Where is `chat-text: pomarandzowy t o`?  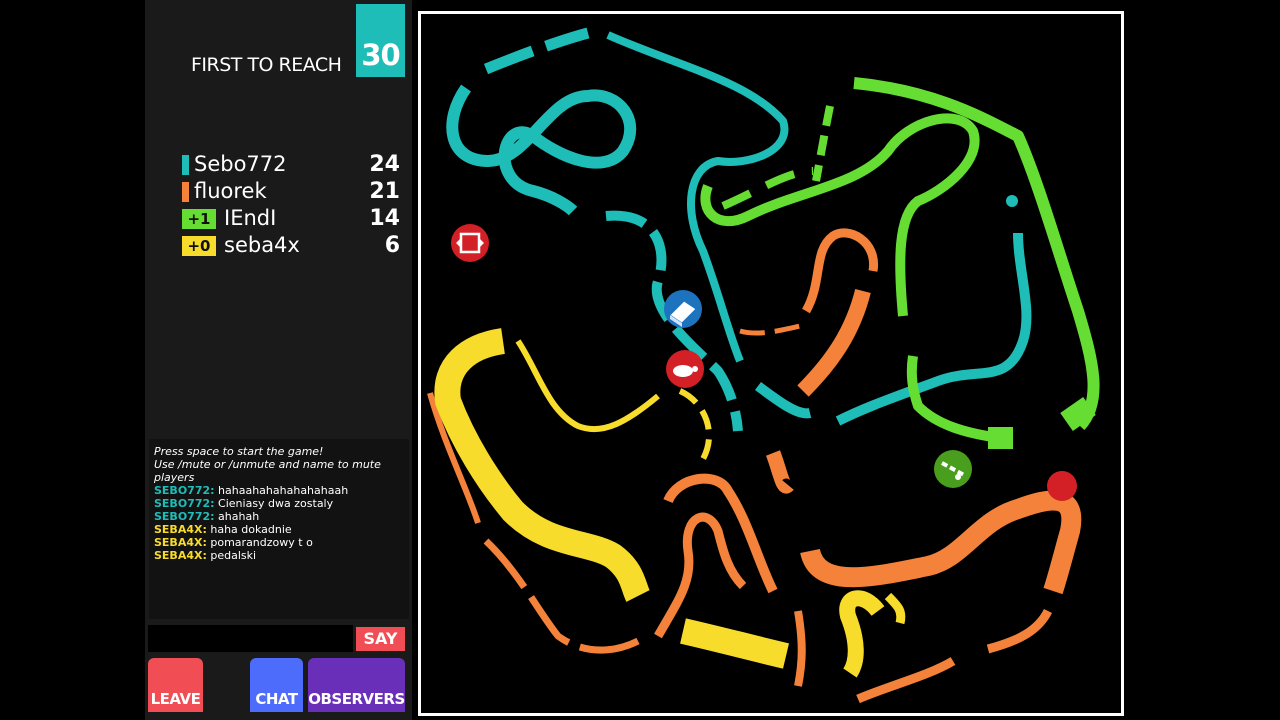
chat-text: pomarandzowy t o is located at coordinates (261, 542).